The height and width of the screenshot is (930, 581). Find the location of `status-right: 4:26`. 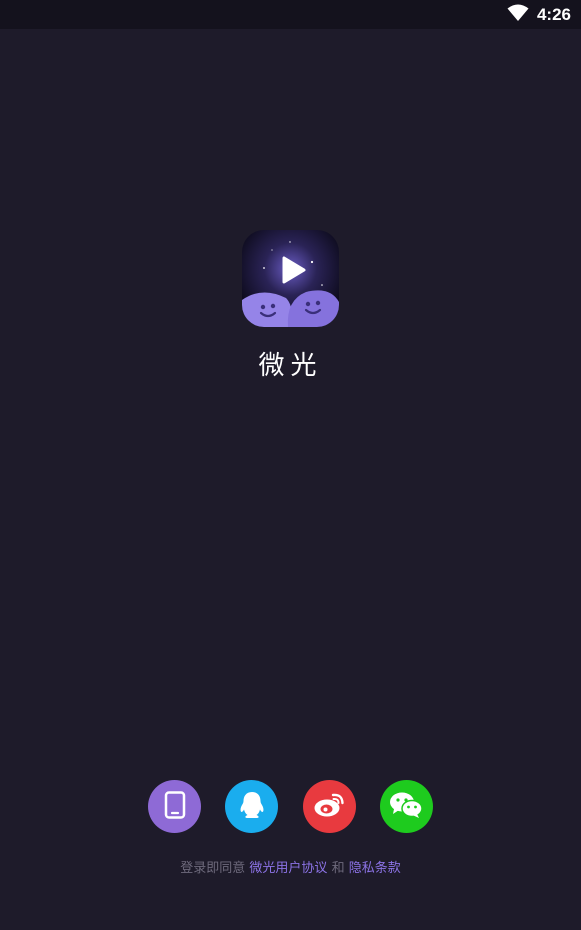

status-right: 4:26 is located at coordinates (539, 15).